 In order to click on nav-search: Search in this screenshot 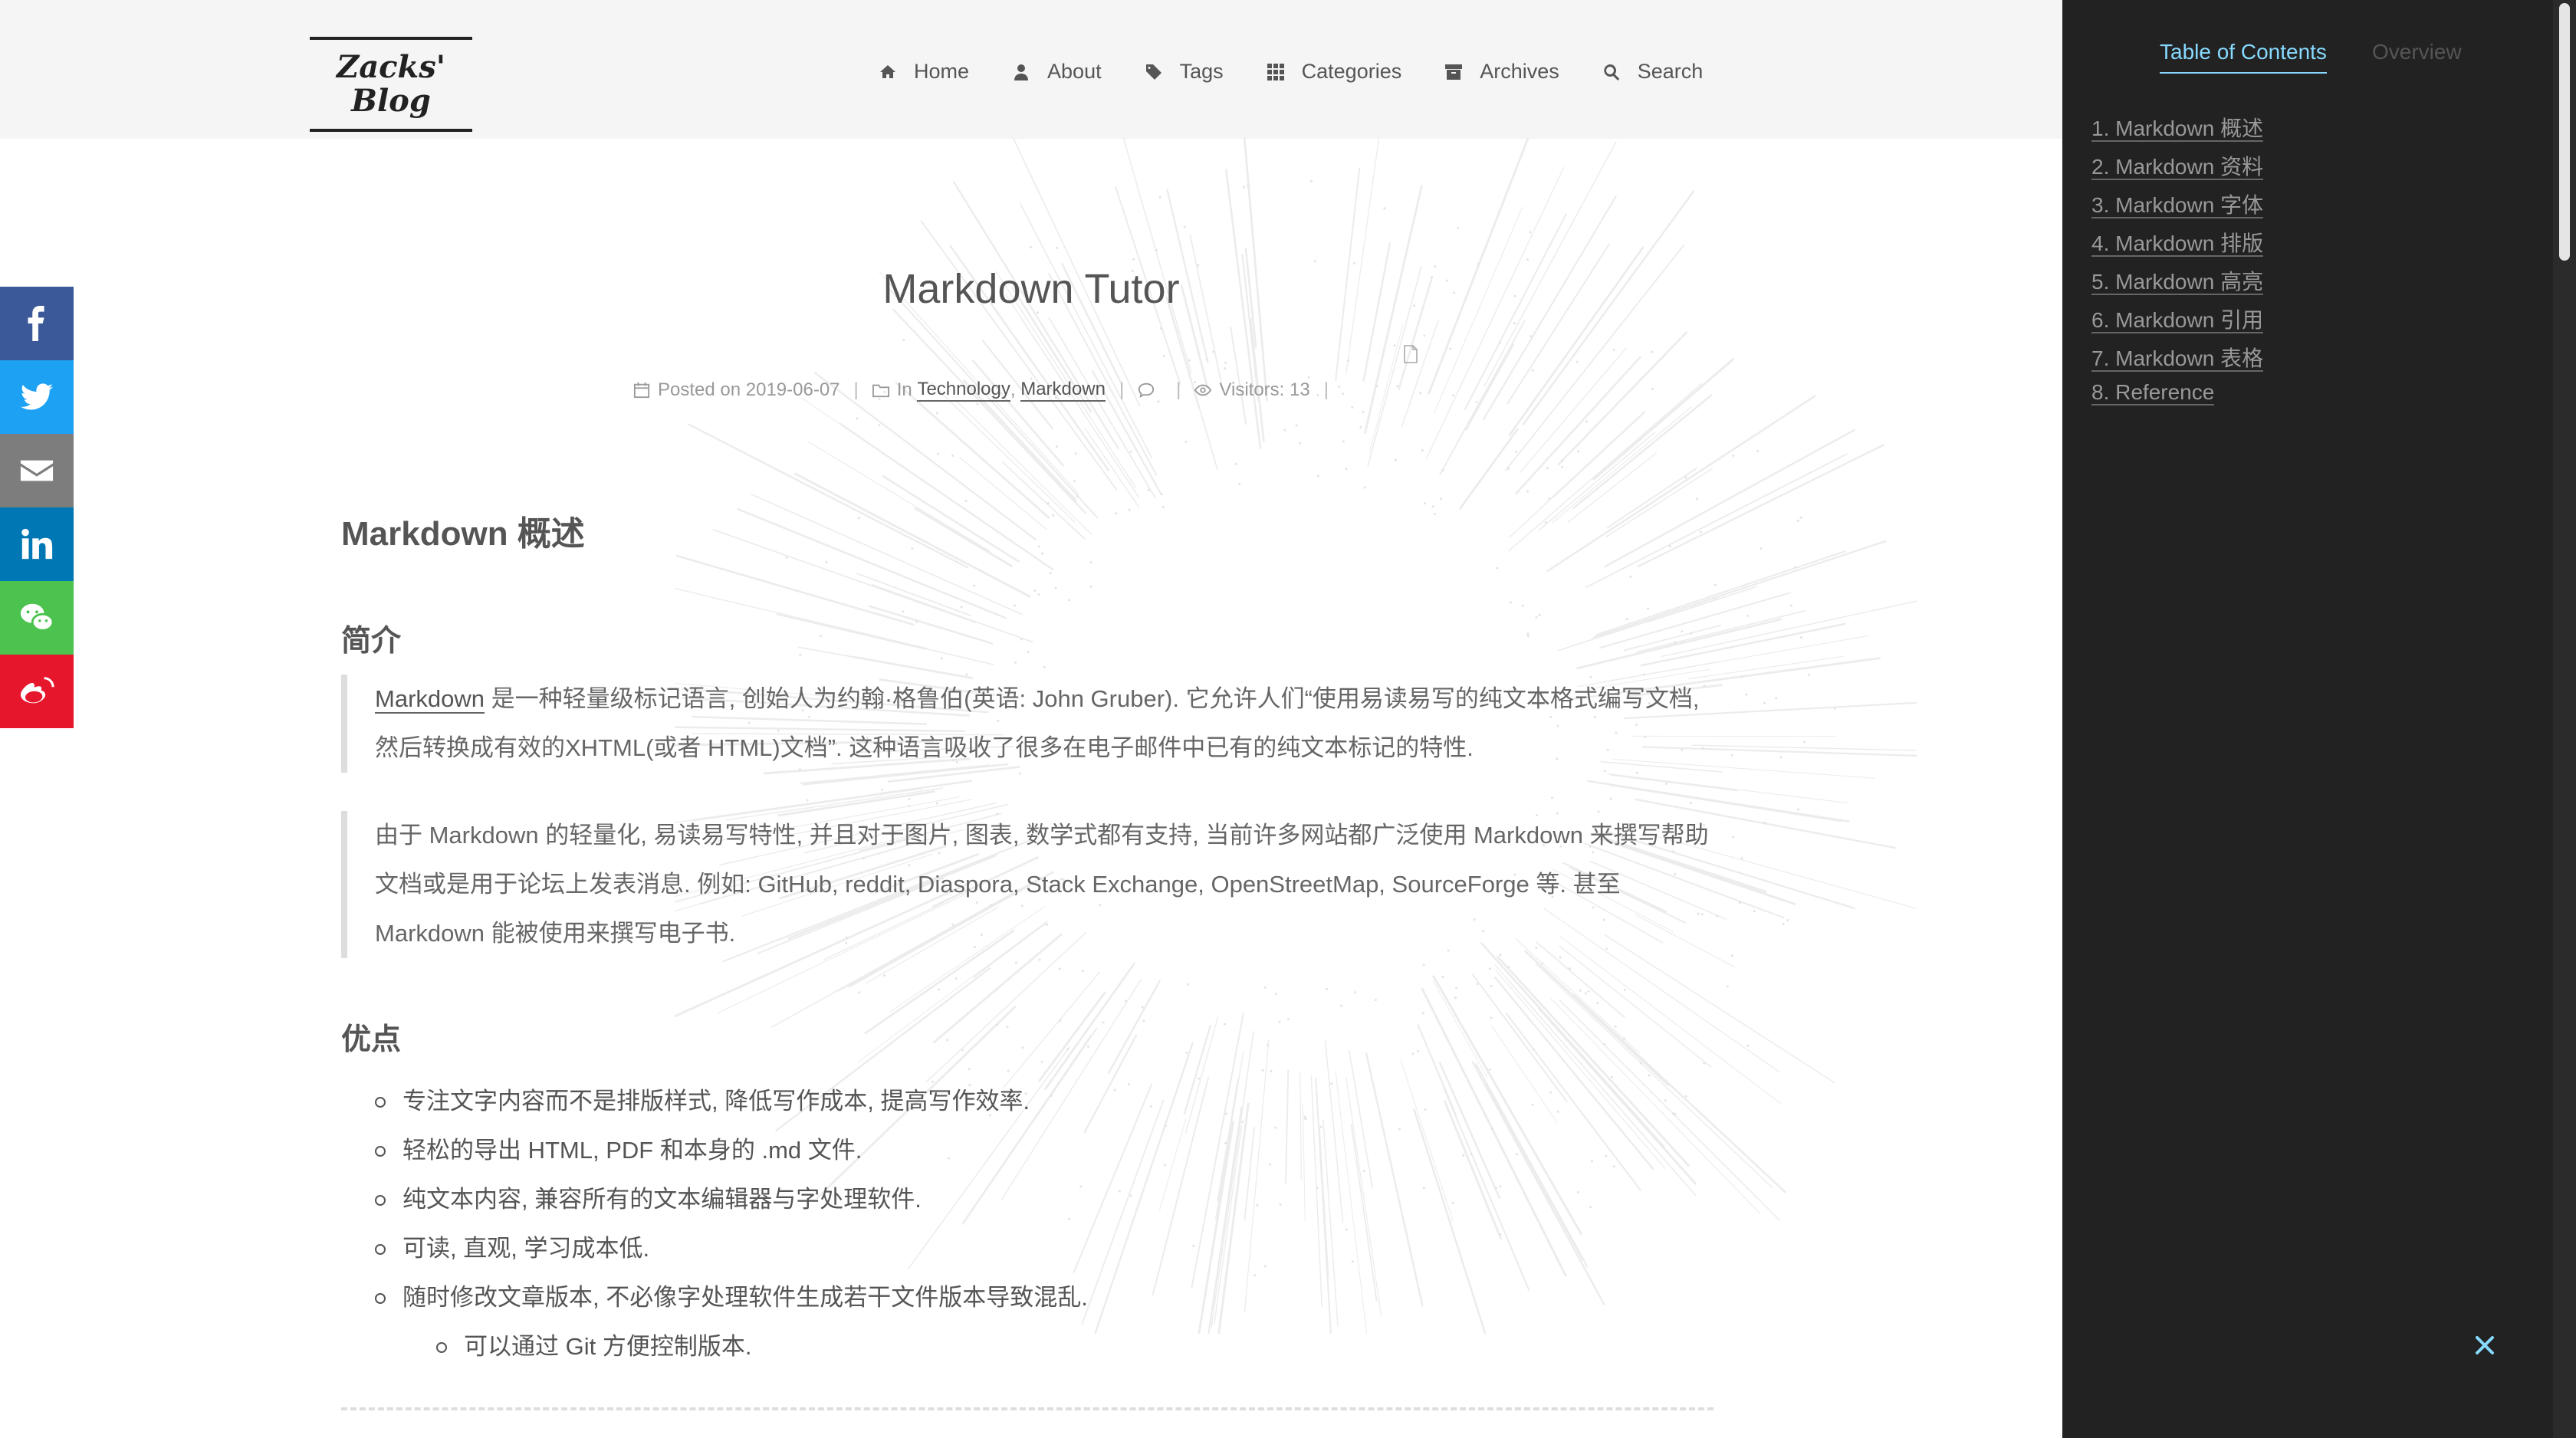, I will do `click(1652, 72)`.